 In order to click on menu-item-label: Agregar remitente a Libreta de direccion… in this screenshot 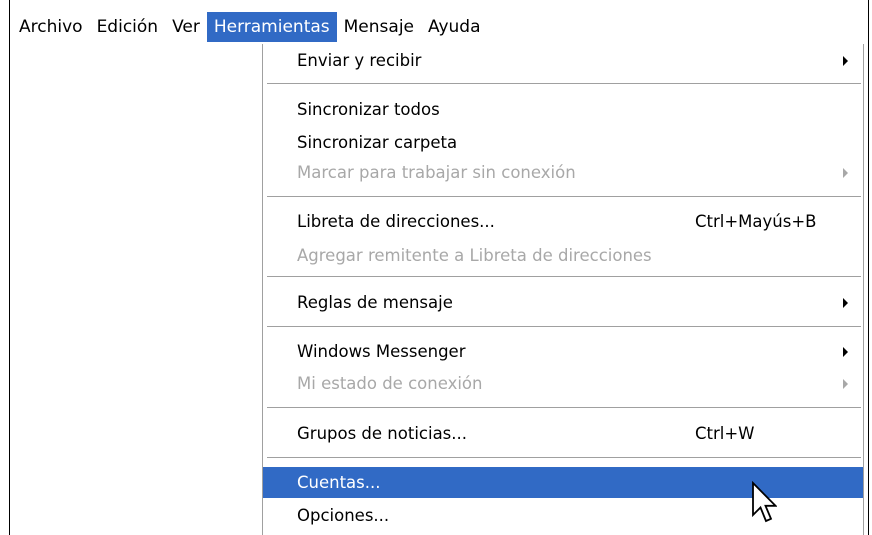, I will do `click(474, 255)`.